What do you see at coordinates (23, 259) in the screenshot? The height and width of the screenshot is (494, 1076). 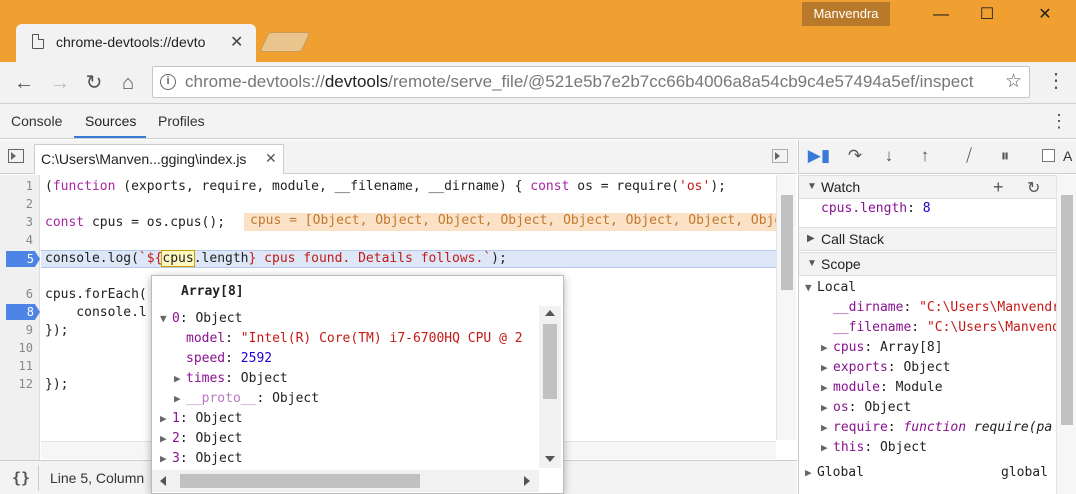 I see `breakpoint-marker: 5` at bounding box center [23, 259].